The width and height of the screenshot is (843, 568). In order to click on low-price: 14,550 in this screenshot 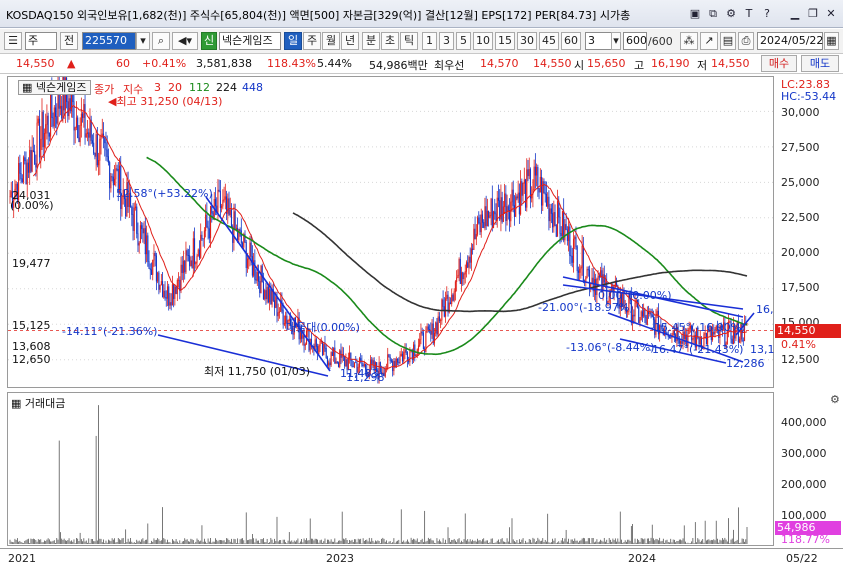, I will do `click(730, 63)`.